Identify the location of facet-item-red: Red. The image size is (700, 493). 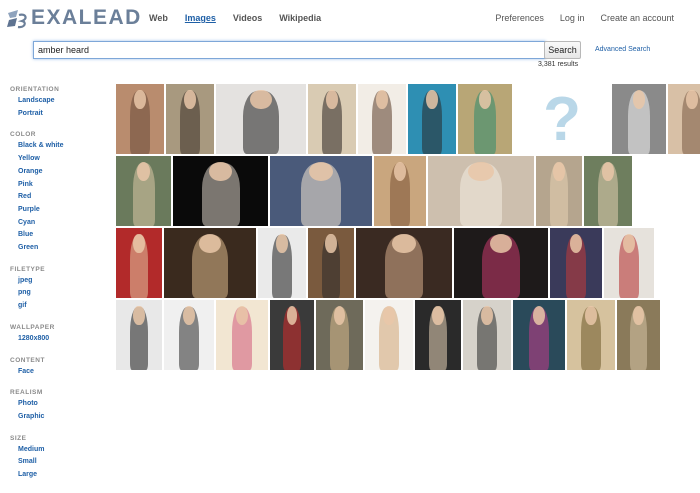
(41, 197).